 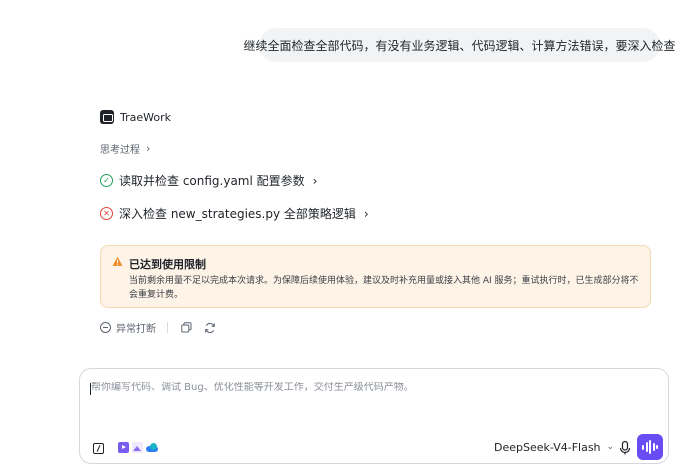 I want to click on agent-name: TraeWork, so click(x=145, y=117).